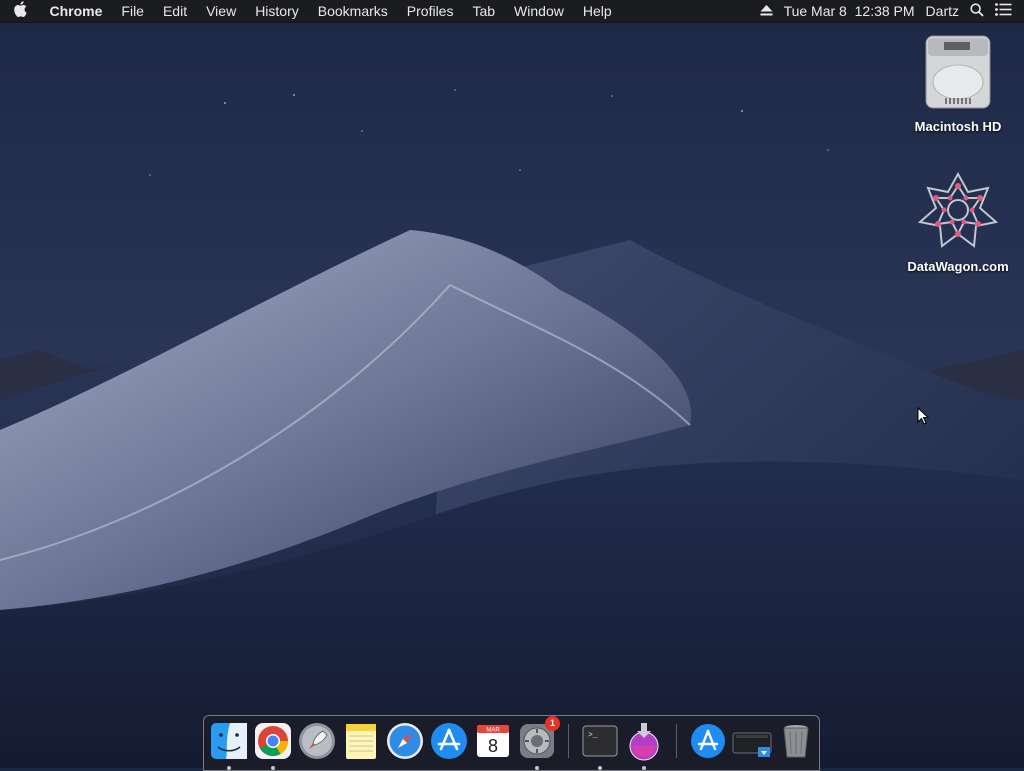 This screenshot has width=1024, height=771. I want to click on dock: MAR 8 1 >_, so click(511, 743).